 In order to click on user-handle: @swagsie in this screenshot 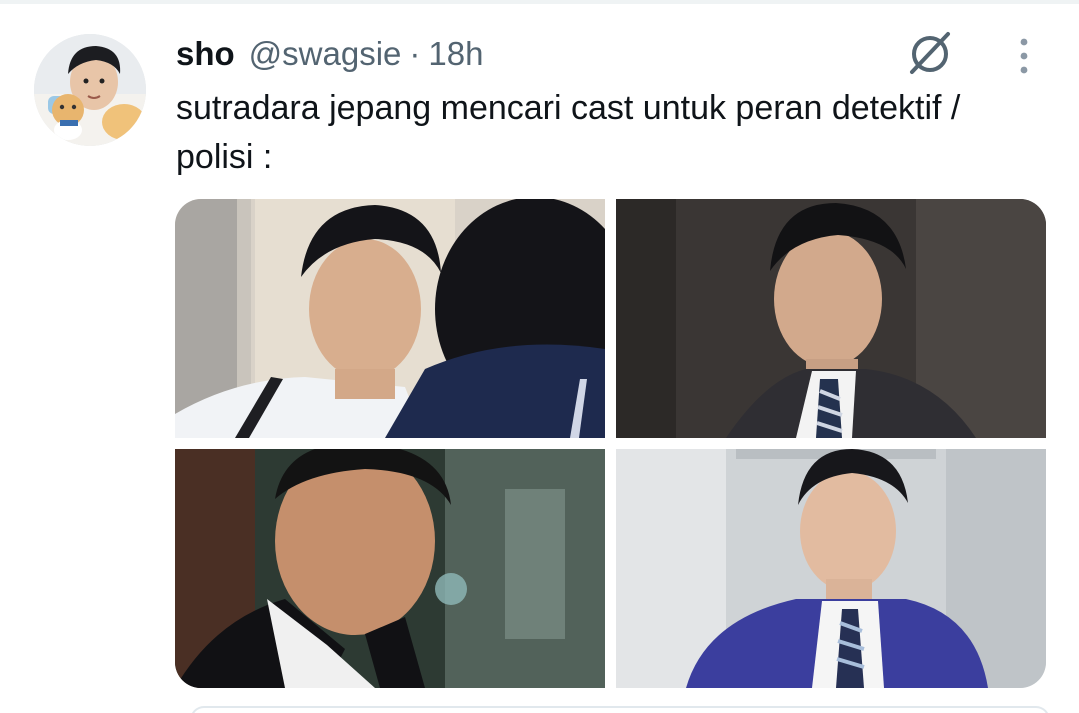, I will do `click(325, 54)`.